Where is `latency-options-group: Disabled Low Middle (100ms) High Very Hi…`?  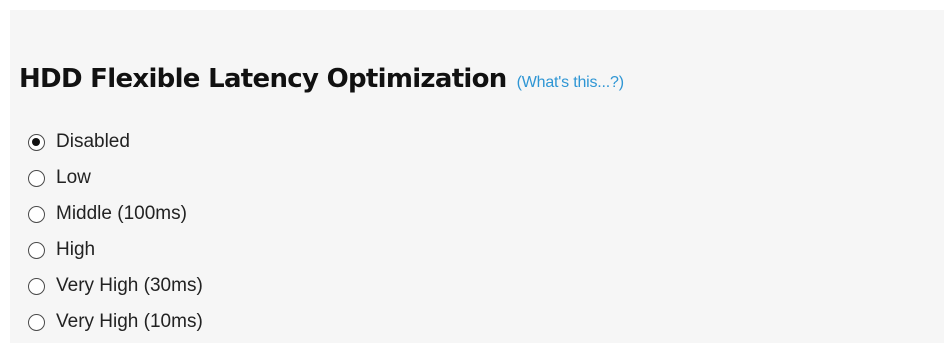
latency-options-group: Disabled Low Middle (100ms) High Very Hi… is located at coordinates (115, 232).